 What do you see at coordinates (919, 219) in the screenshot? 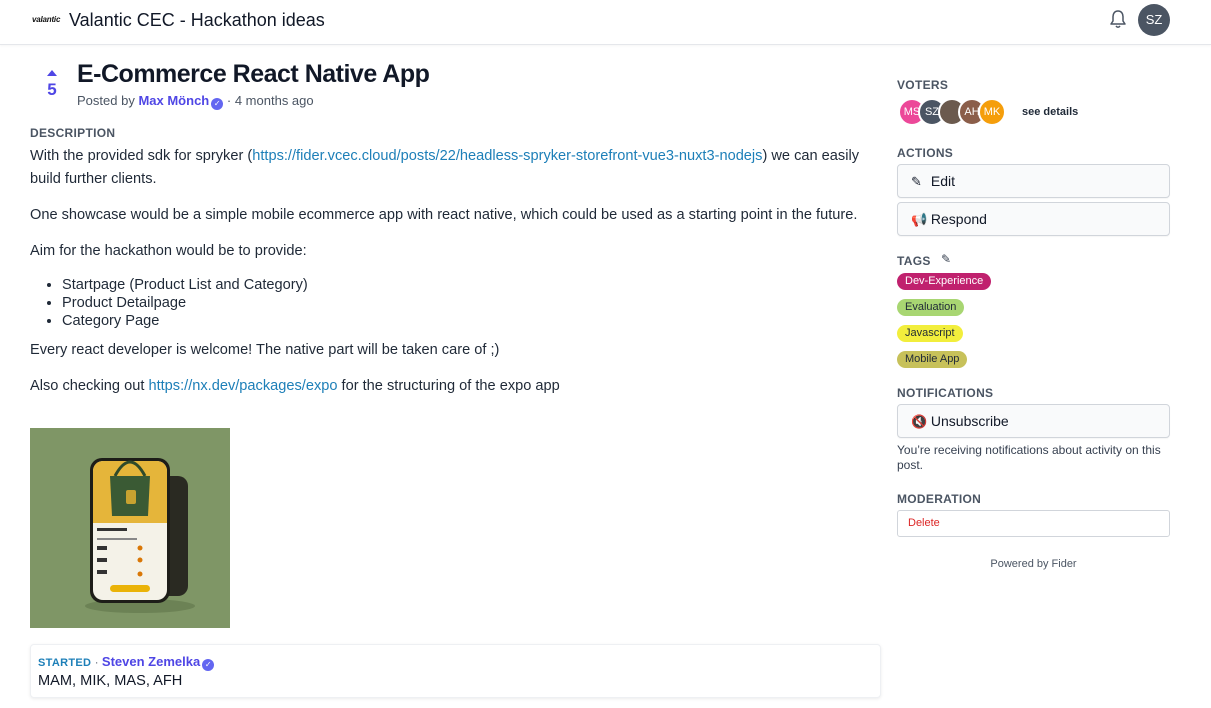
I see `megaphone-icon: 📢` at bounding box center [919, 219].